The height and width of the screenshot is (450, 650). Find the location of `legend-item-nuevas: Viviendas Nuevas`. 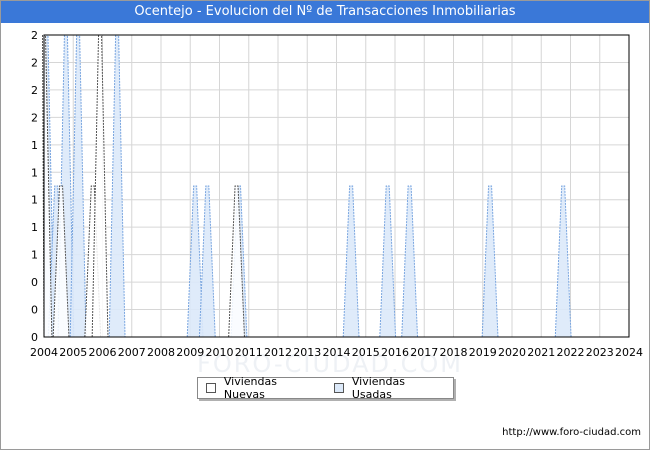

legend-item-nuevas: Viviendas Nuevas is located at coordinates (263, 388).